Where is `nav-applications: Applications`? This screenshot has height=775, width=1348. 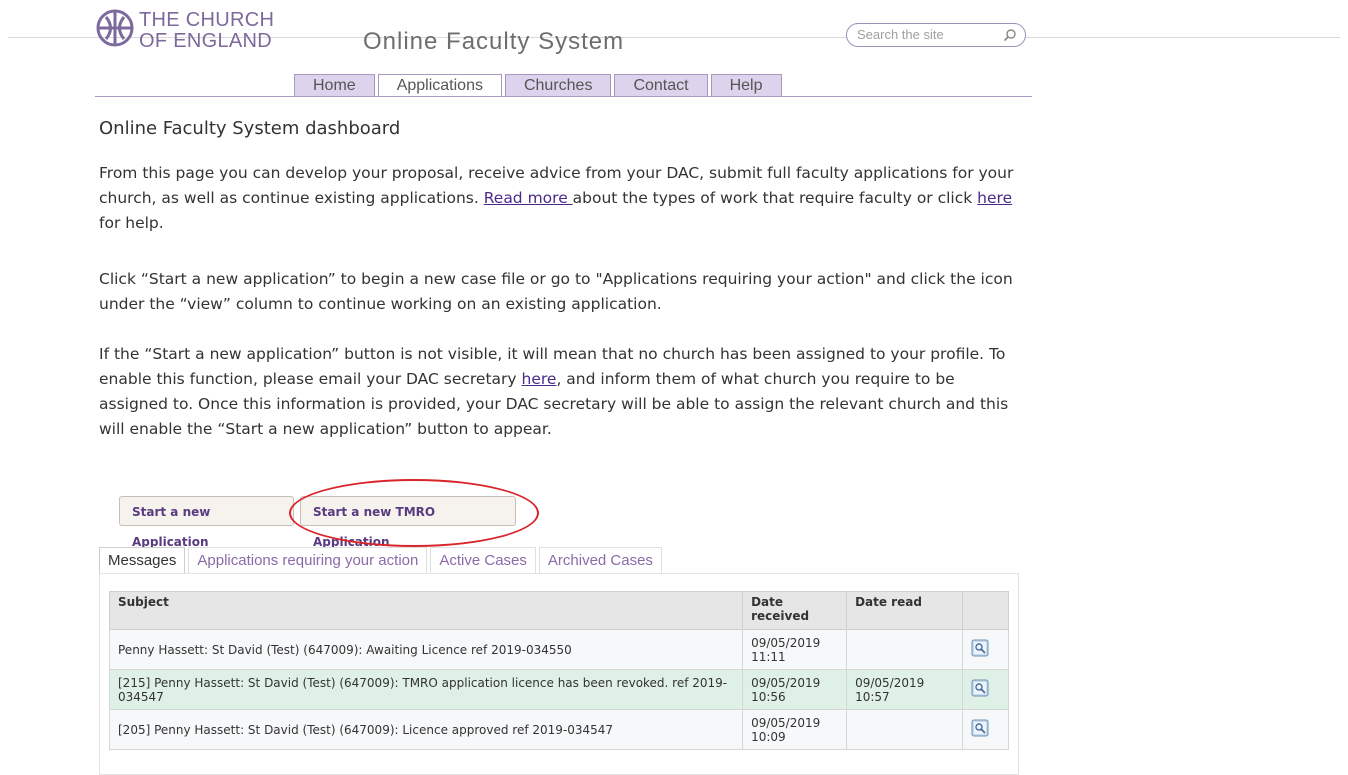 nav-applications: Applications is located at coordinates (439, 85).